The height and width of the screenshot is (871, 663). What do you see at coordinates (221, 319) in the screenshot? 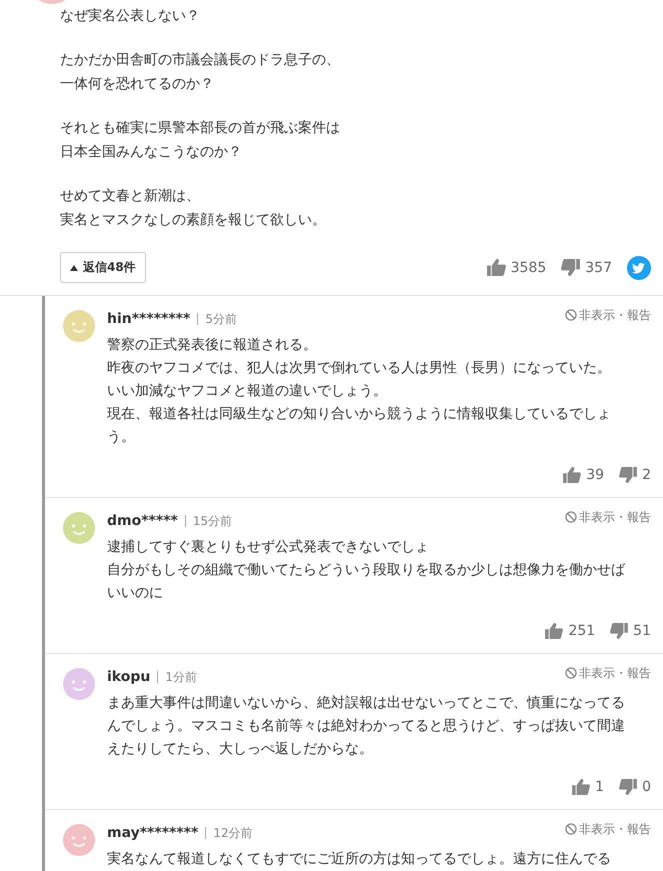
I see `post-time: 5分前` at bounding box center [221, 319].